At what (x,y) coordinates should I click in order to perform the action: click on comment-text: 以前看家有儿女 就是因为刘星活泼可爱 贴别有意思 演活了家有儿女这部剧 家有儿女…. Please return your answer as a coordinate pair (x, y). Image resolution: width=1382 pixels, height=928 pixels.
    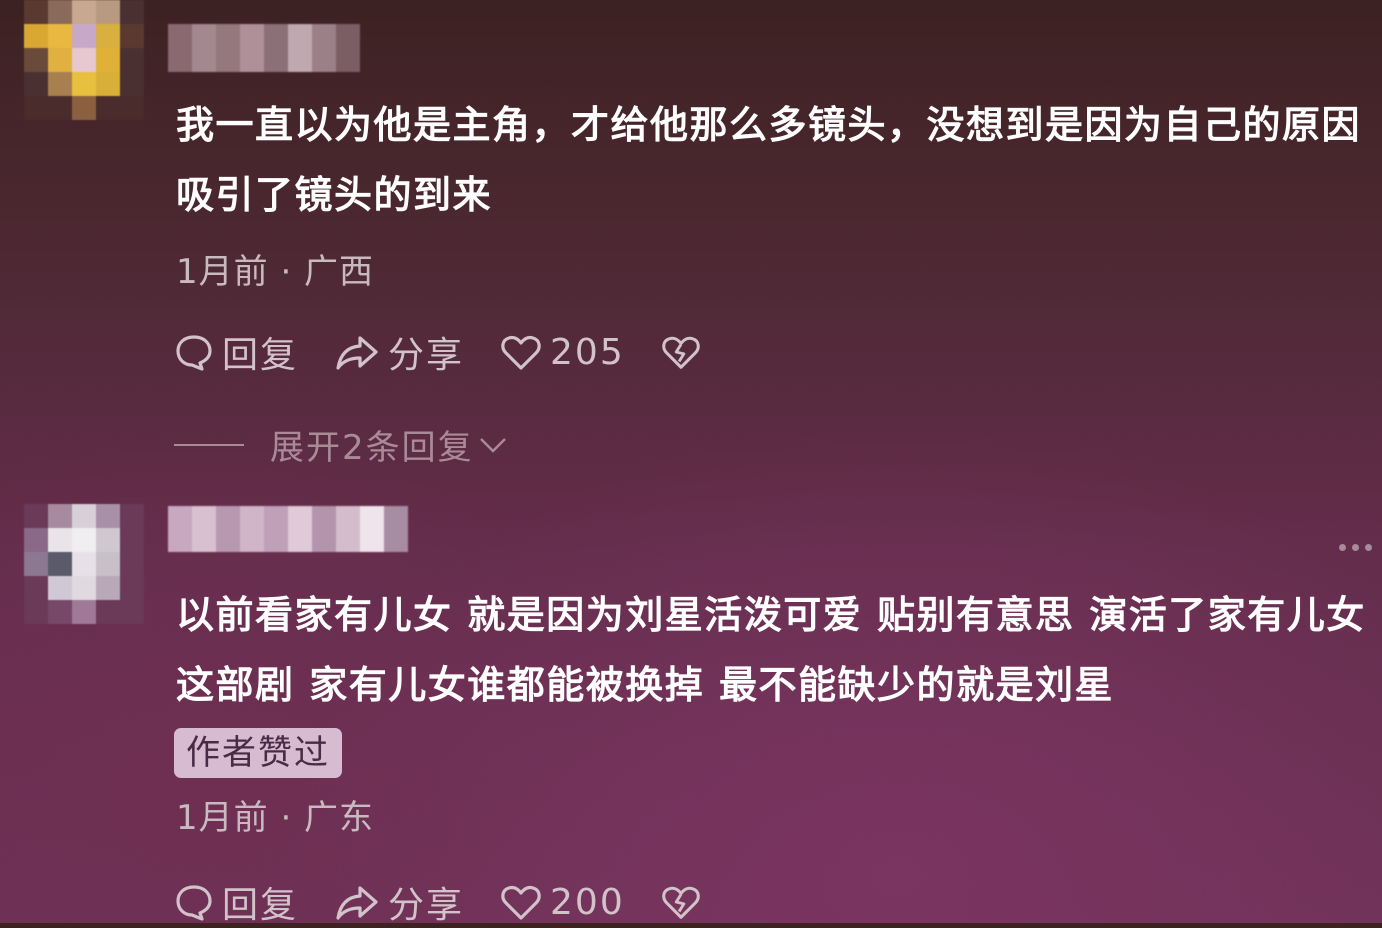
    Looking at the image, I should click on (771, 650).